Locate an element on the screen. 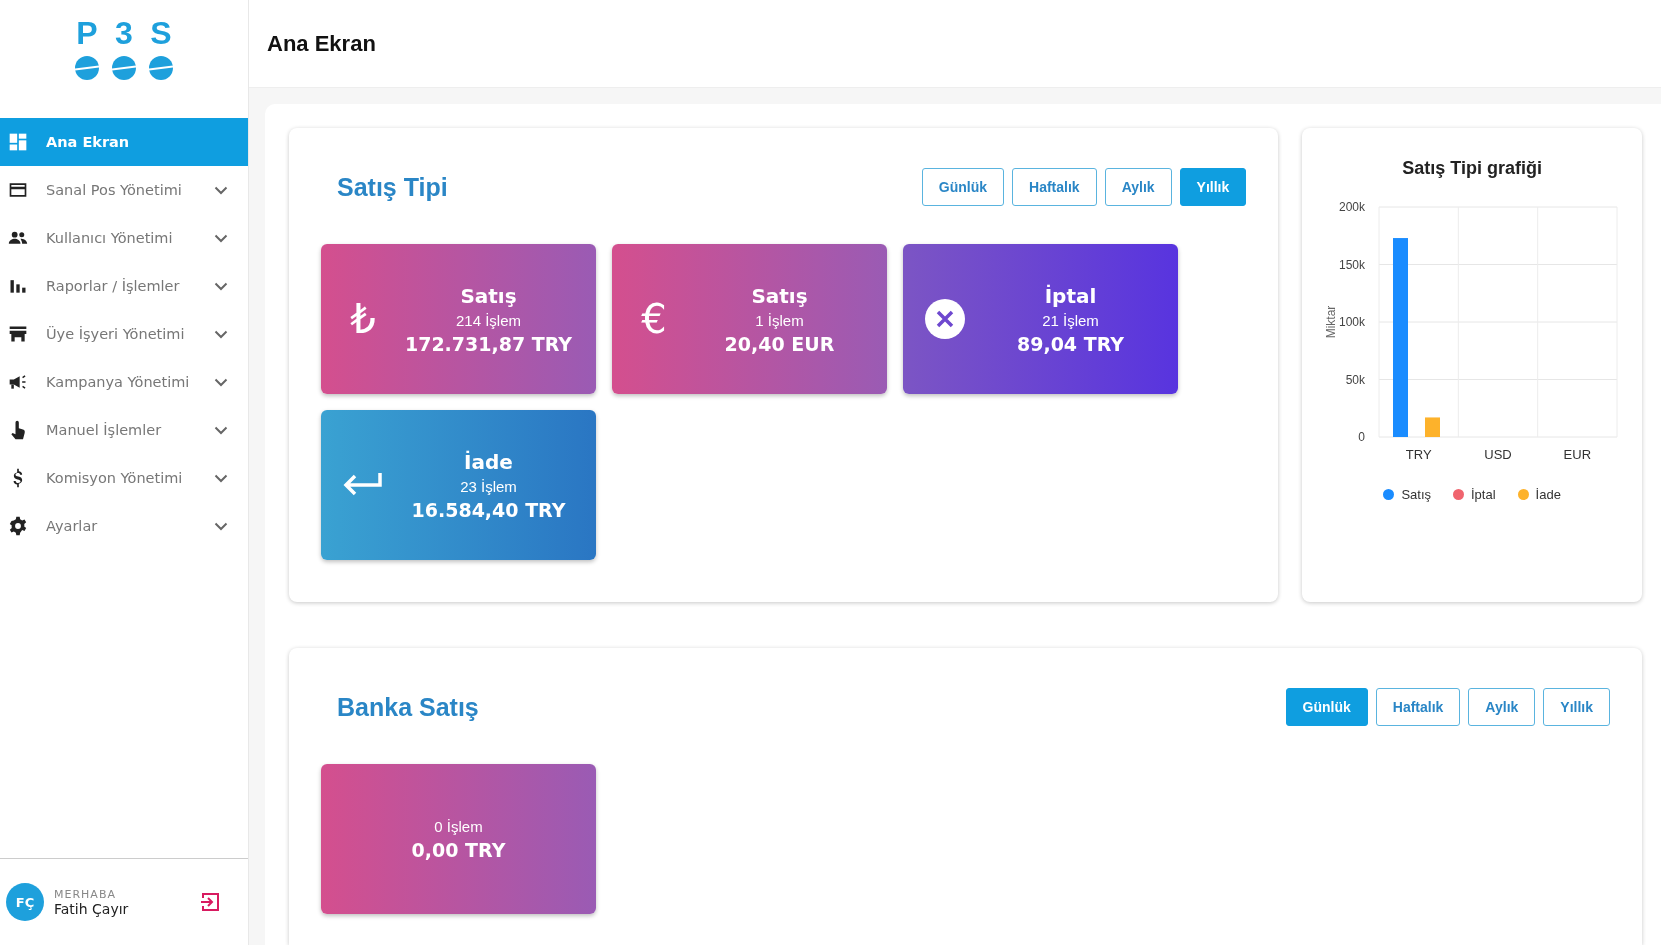 The width and height of the screenshot is (1661, 945). axis-category-label: USD is located at coordinates (1498, 454).